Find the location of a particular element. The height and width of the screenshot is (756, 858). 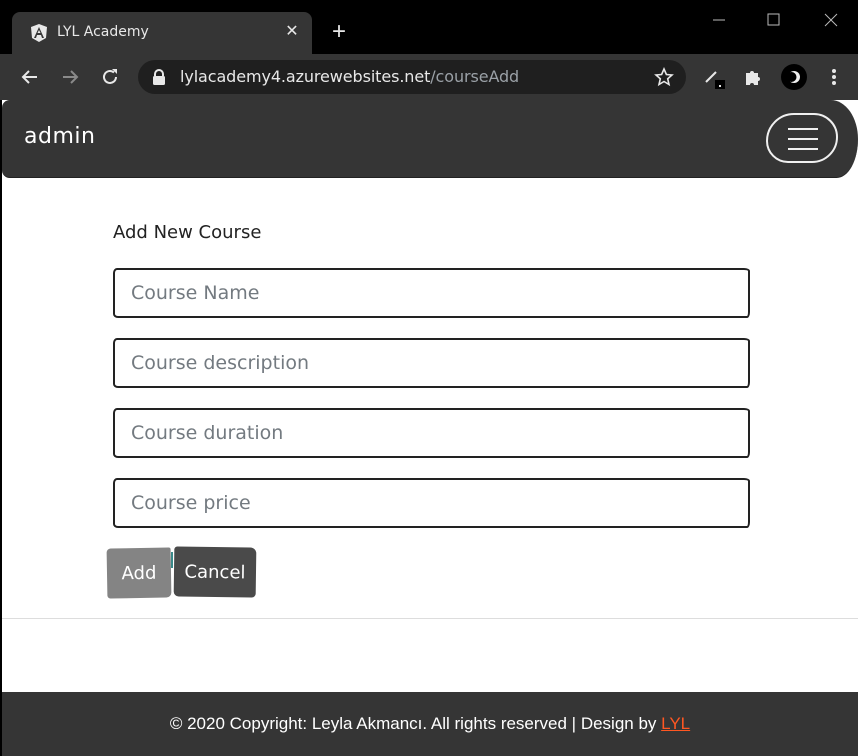

course-description-field is located at coordinates (431, 363).